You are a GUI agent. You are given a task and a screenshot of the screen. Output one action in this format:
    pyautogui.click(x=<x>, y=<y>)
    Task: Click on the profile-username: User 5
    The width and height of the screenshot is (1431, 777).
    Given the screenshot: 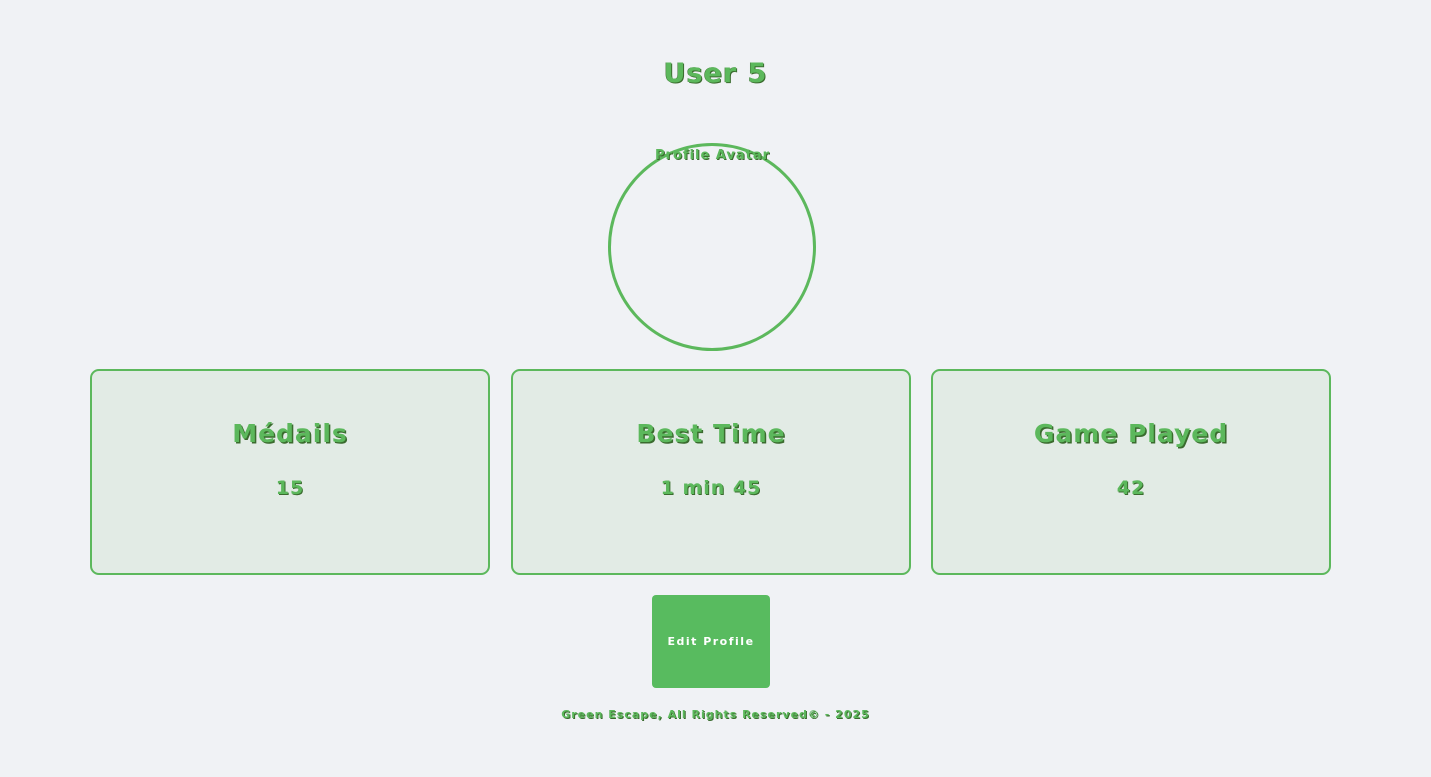 What is the action you would take?
    pyautogui.click(x=715, y=73)
    